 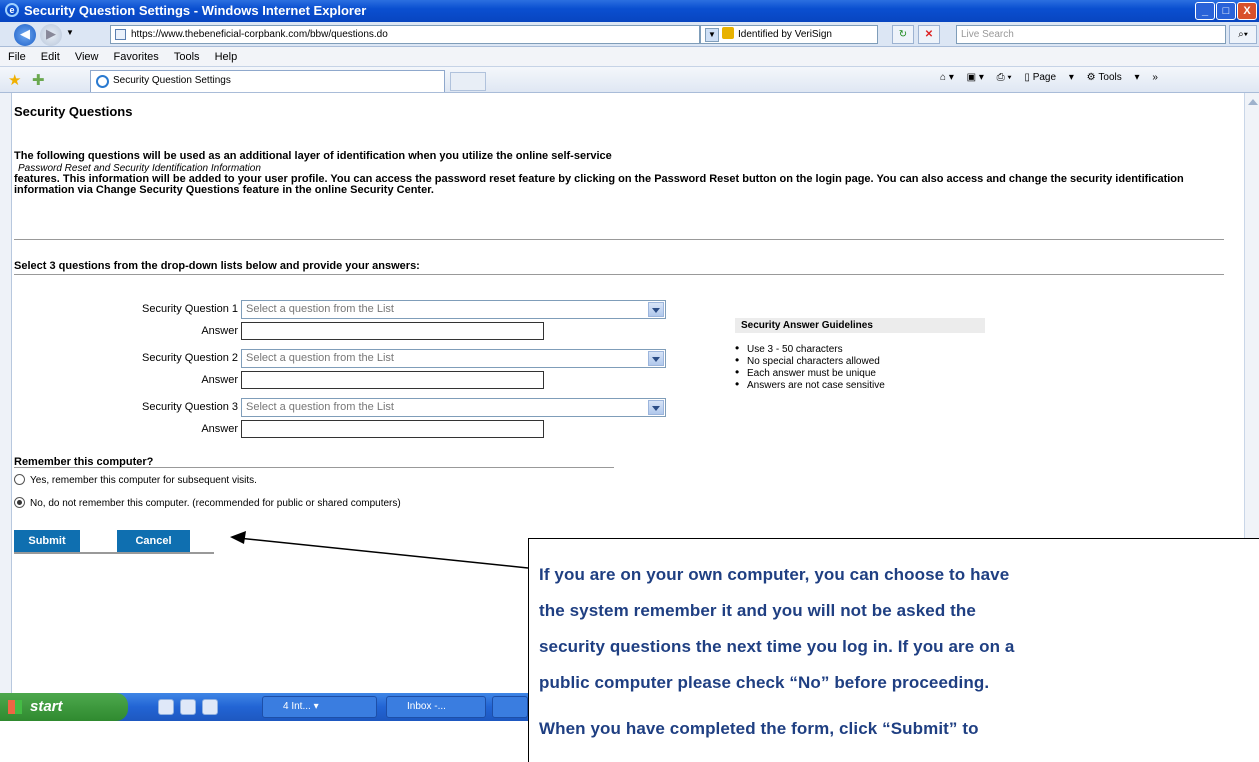 What do you see at coordinates (1247, 11) in the screenshot?
I see `close-button: X` at bounding box center [1247, 11].